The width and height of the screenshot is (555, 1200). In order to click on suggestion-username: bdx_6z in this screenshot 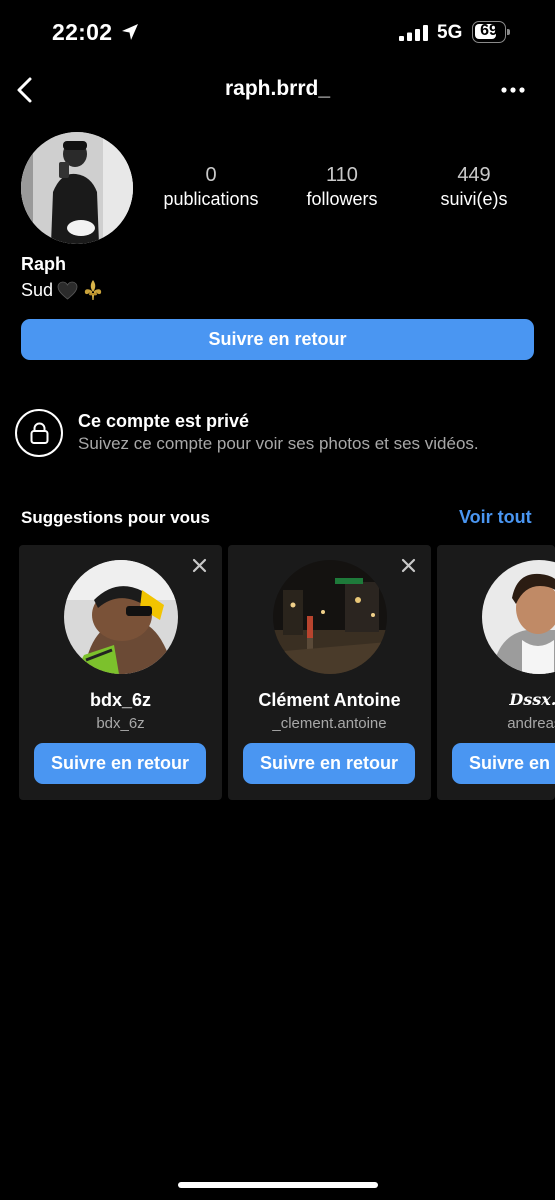, I will do `click(120, 723)`.